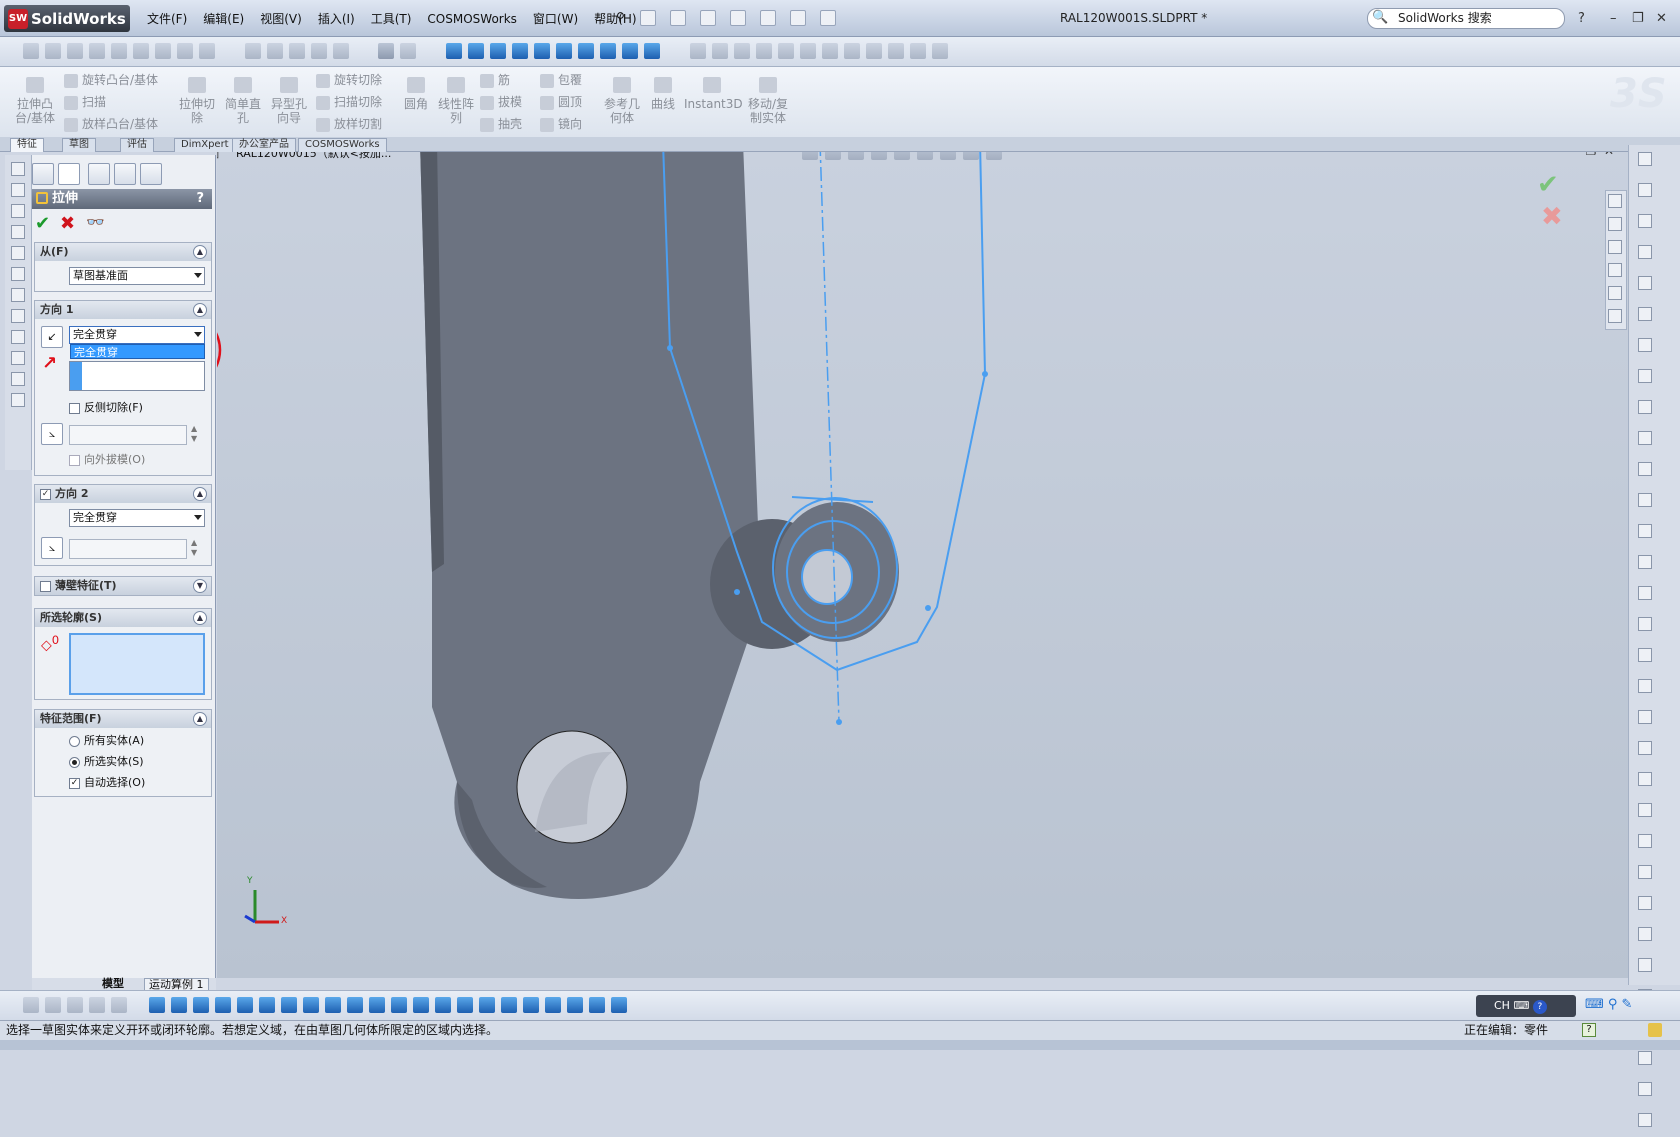 This screenshot has width=1680, height=1137. I want to click on appearances-icon, so click(1615, 316).